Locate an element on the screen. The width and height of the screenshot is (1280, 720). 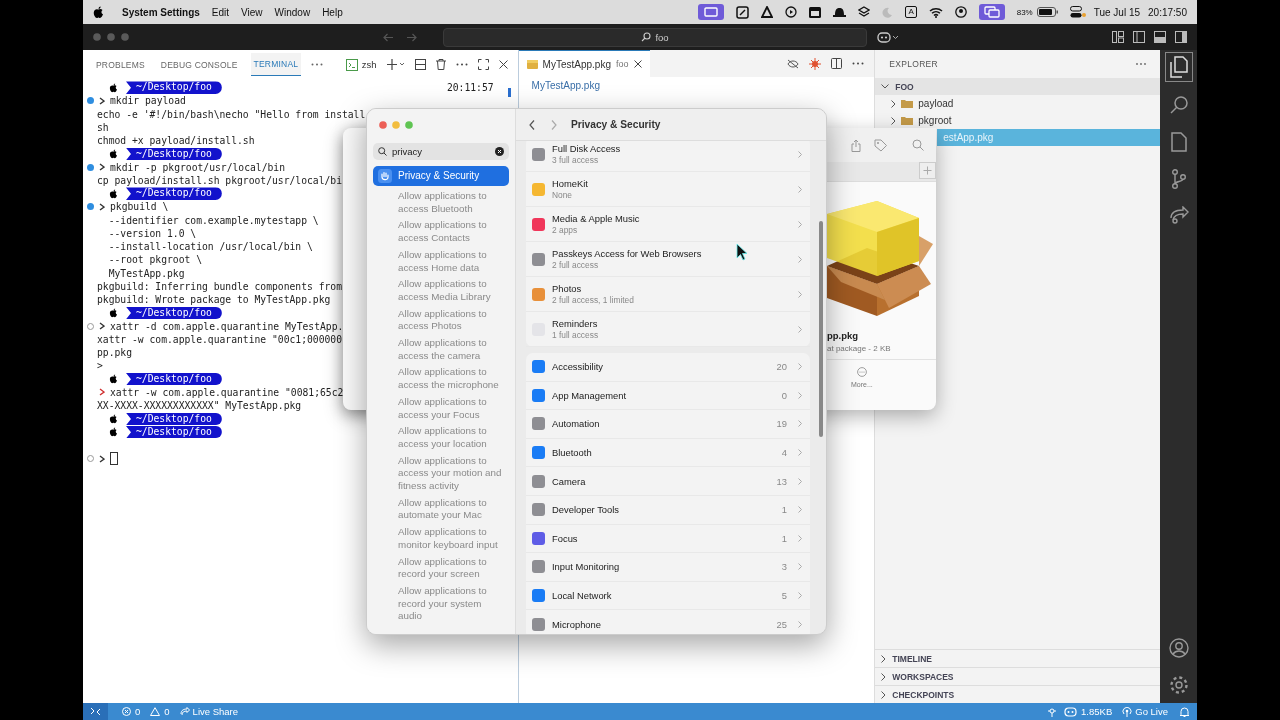
share-icon is located at coordinates (856, 145).